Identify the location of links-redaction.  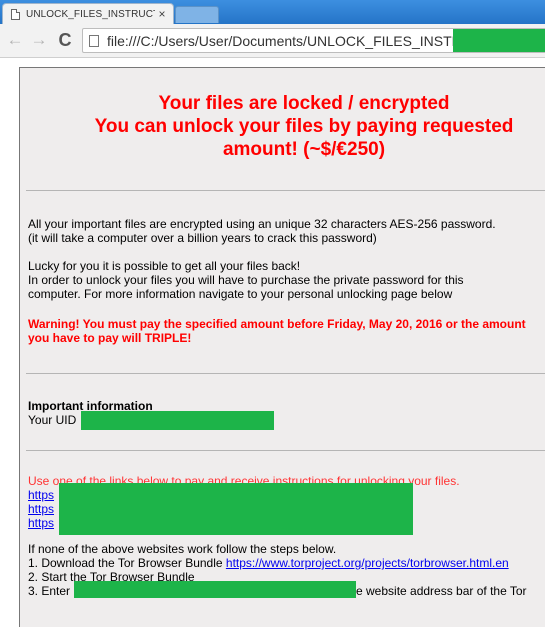
(236, 509).